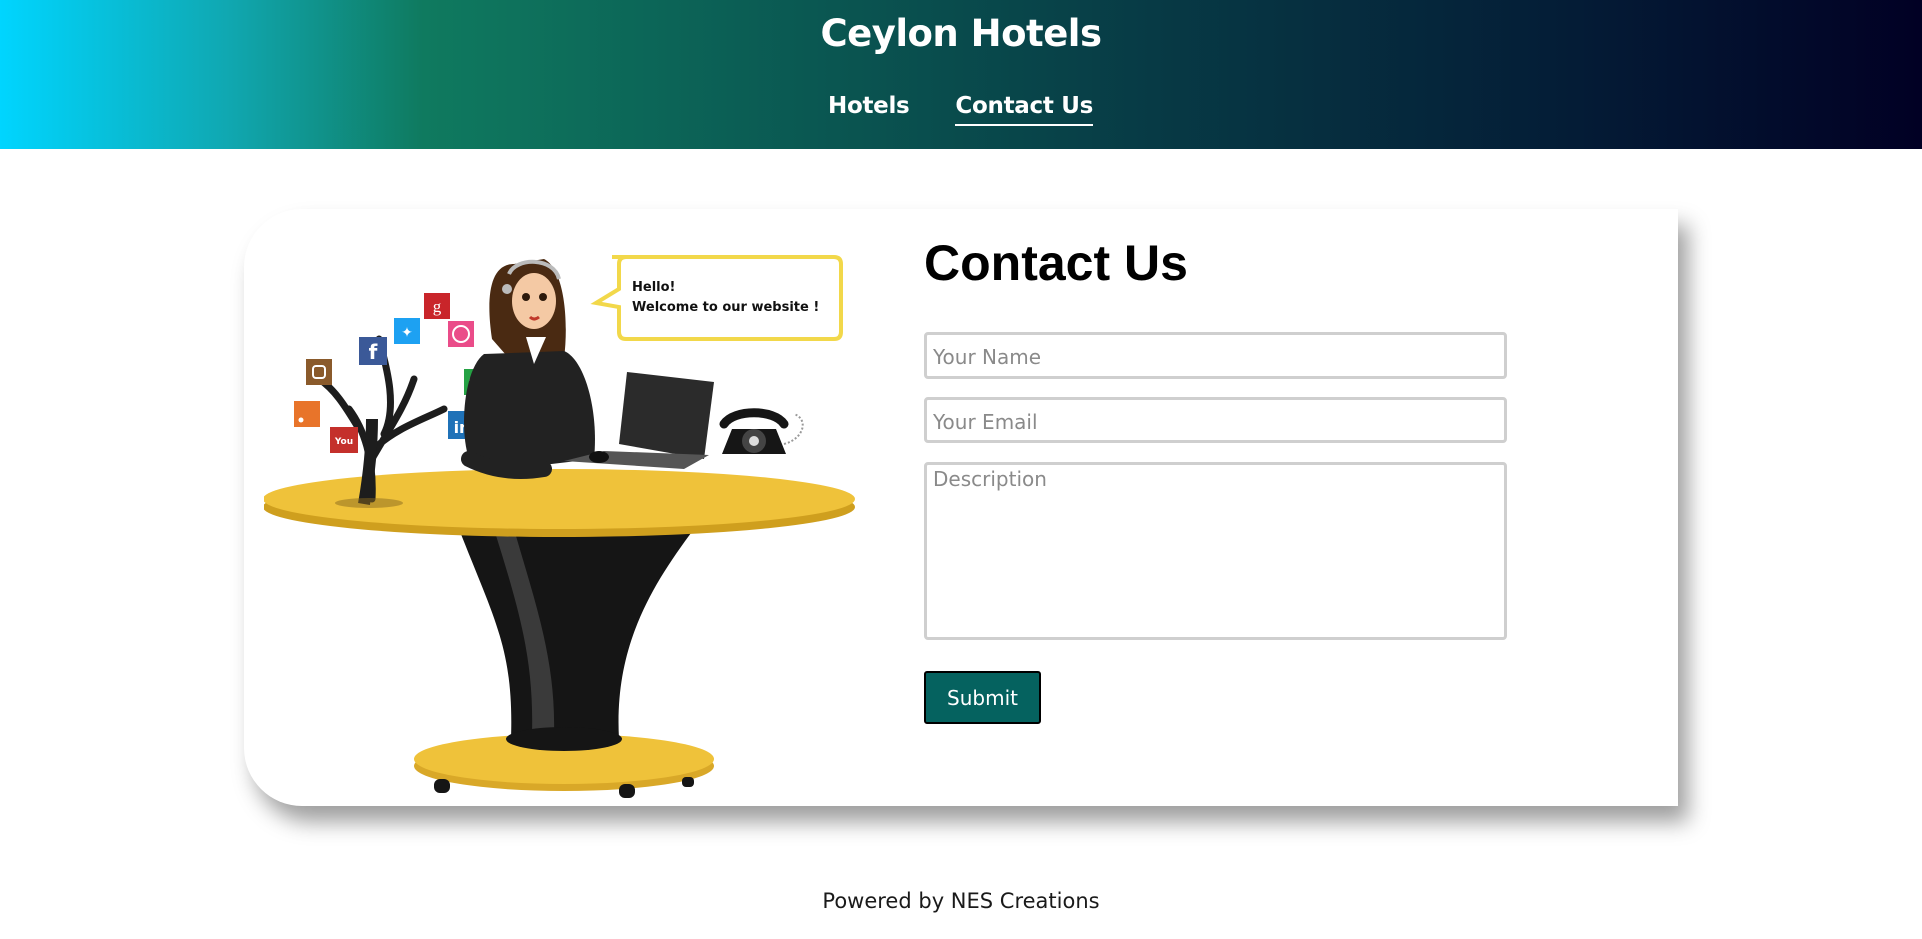 The image size is (1922, 939). What do you see at coordinates (869, 109) in the screenshot?
I see `nav-link-hotels: Hotels` at bounding box center [869, 109].